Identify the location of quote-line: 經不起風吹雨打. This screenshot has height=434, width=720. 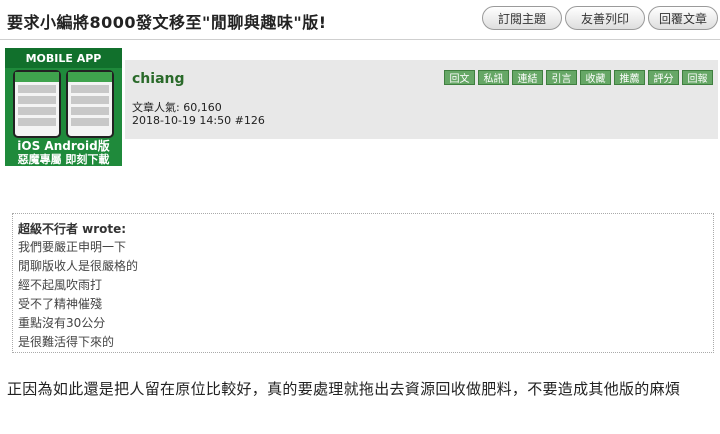
(60, 285).